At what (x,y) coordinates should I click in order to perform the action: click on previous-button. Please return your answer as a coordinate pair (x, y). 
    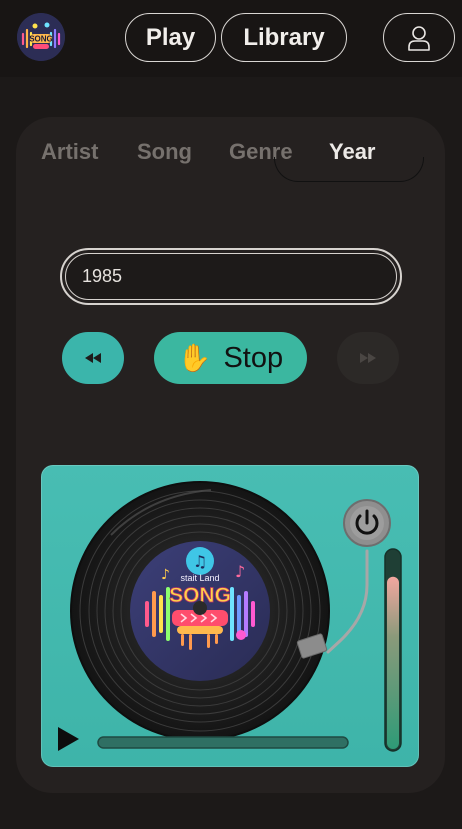
    Looking at the image, I should click on (93, 358).